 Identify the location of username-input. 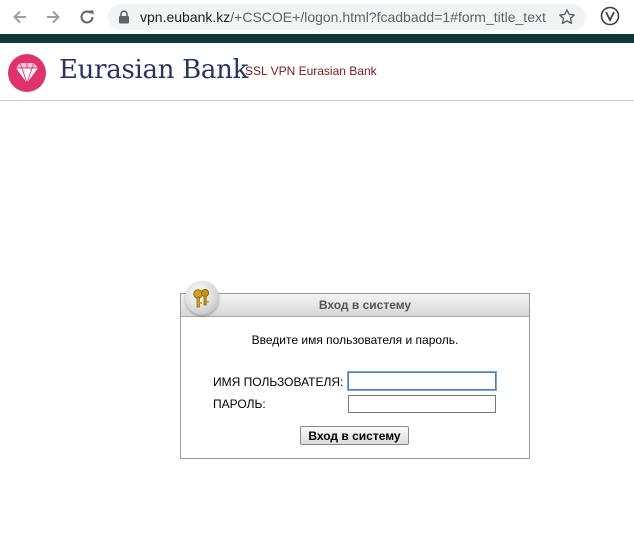
(422, 381).